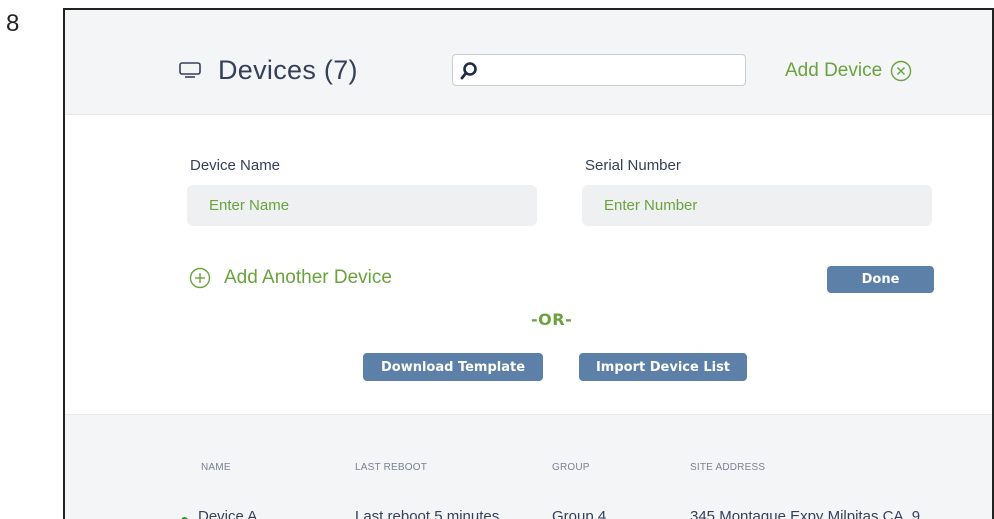 The width and height of the screenshot is (994, 519). I want to click on plus-circle-icon, so click(200, 278).